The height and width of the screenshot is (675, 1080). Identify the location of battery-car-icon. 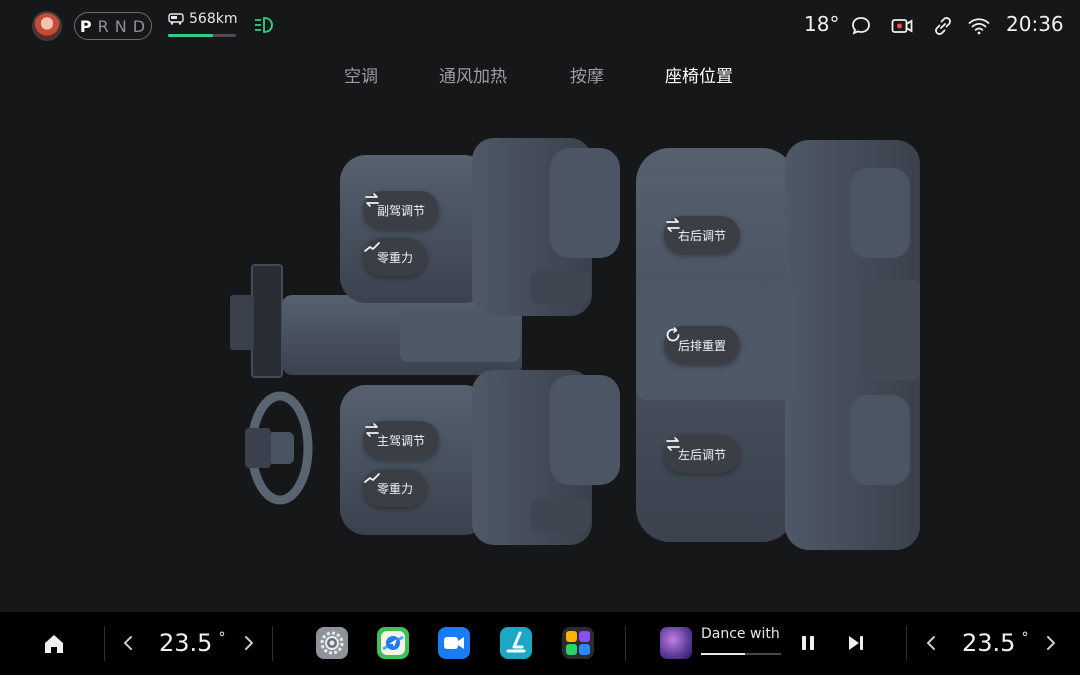
(176, 19).